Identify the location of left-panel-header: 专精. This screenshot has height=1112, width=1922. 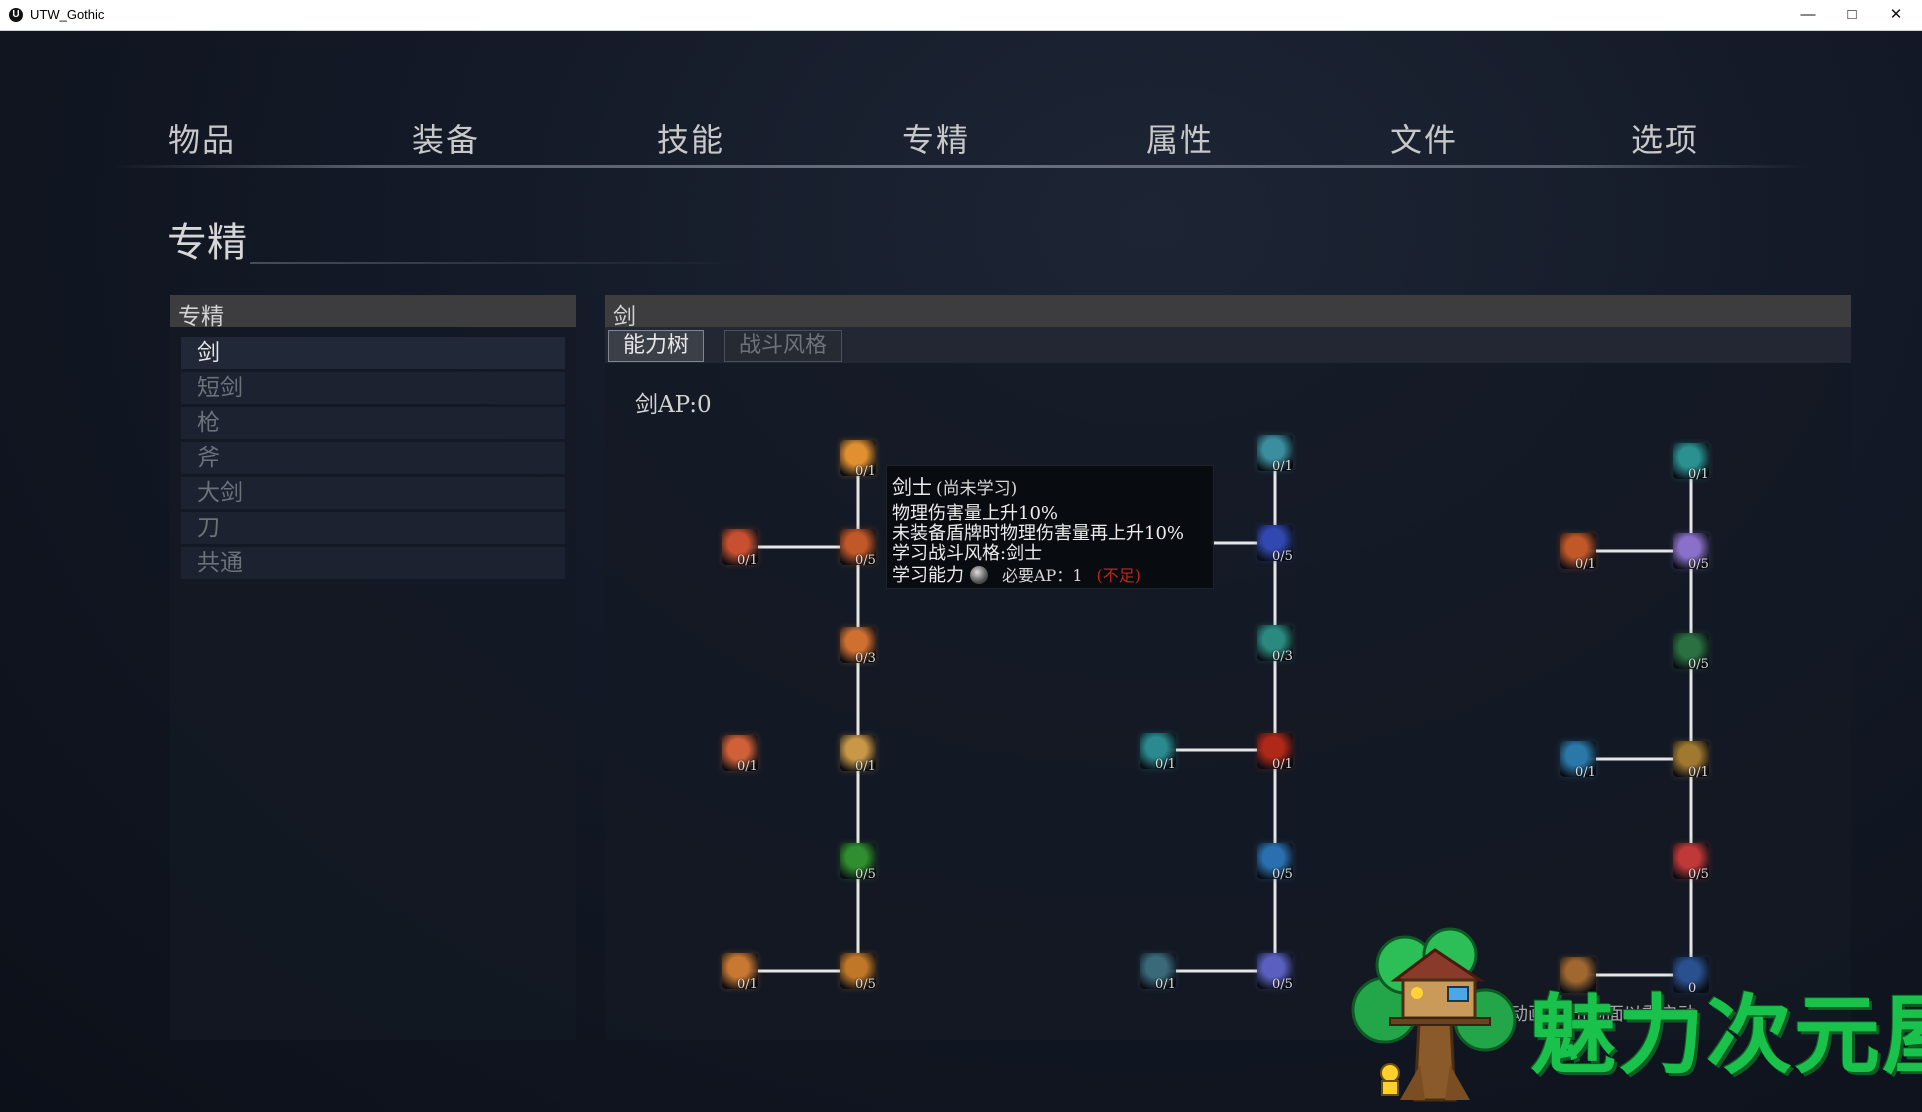
(373, 312).